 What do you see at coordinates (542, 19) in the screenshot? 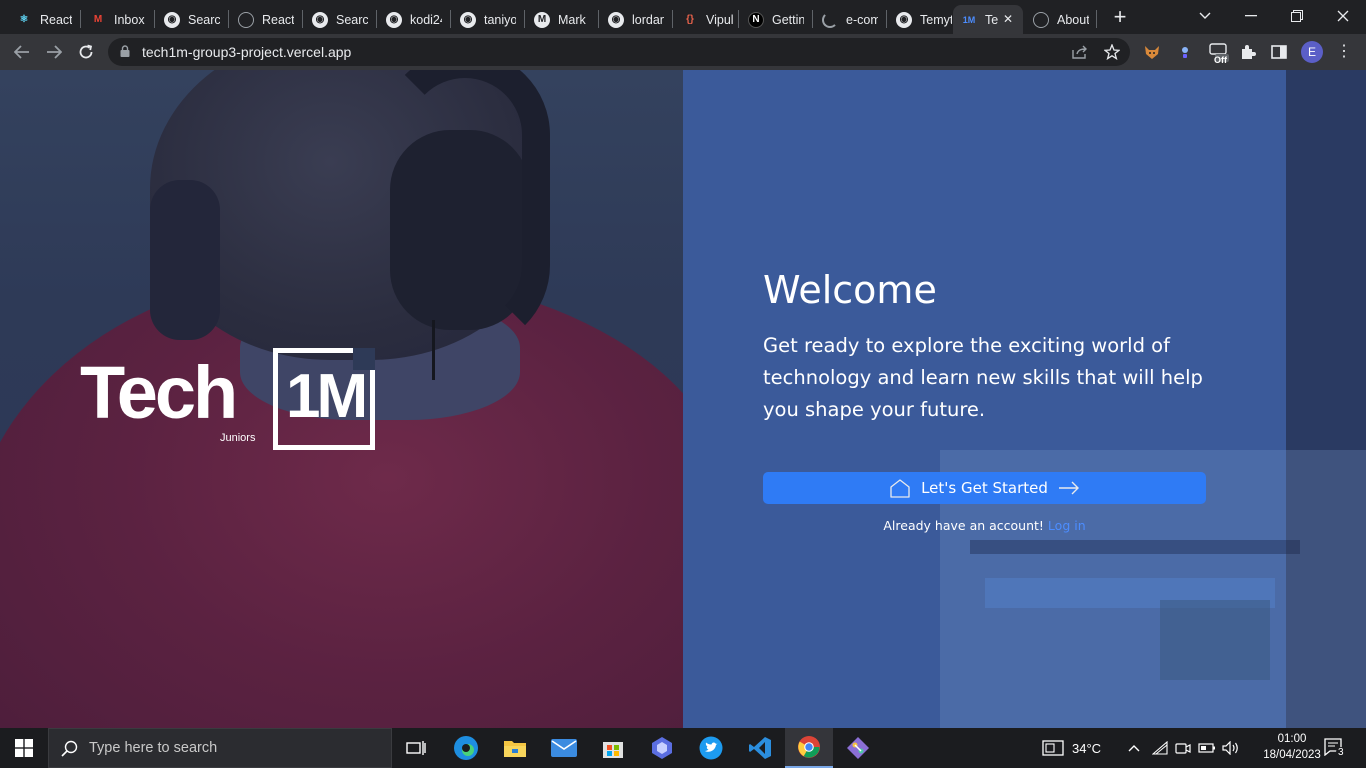
I see `medium-icon: M` at bounding box center [542, 19].